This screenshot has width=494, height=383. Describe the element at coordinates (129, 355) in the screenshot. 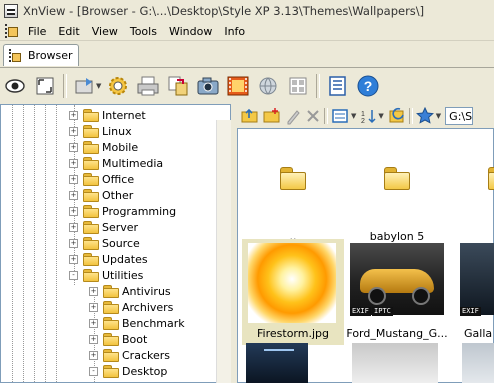

I see `tree-item-crackers: + Crackers` at that location.